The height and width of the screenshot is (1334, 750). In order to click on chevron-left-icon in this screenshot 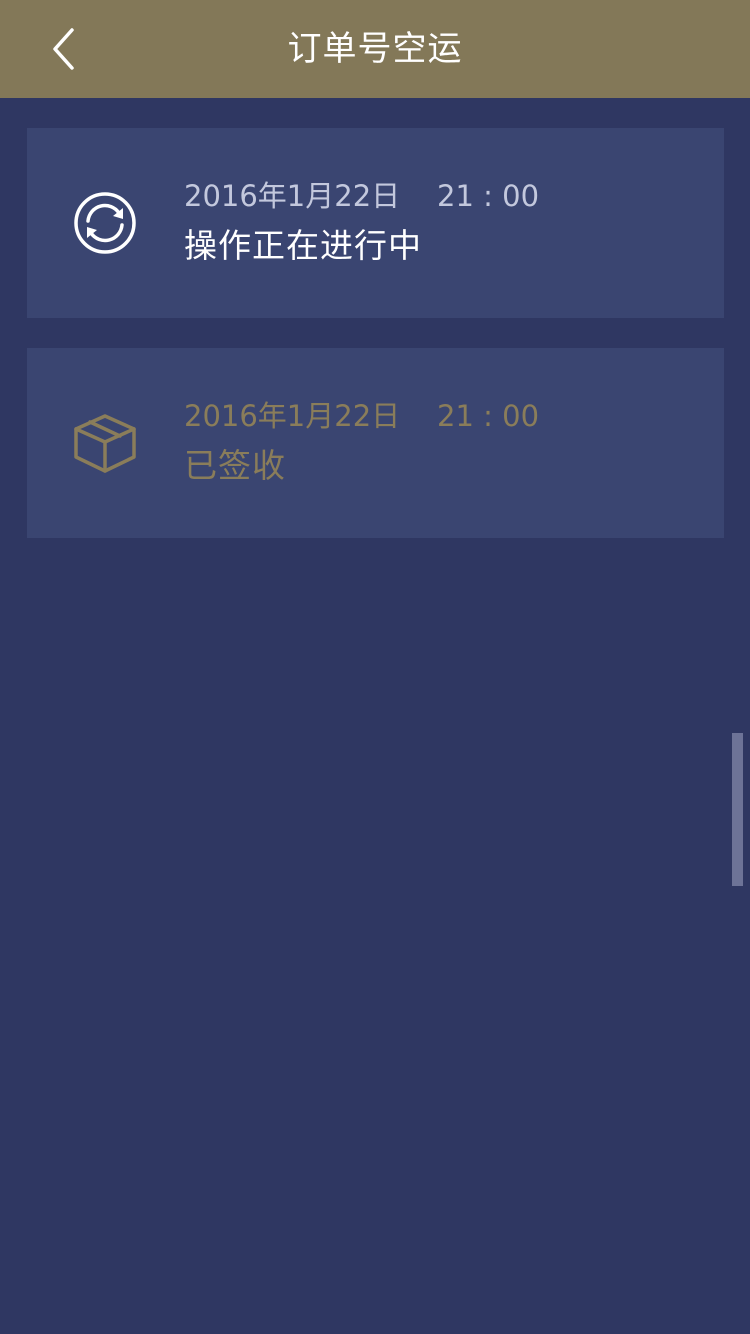, I will do `click(63, 49)`.